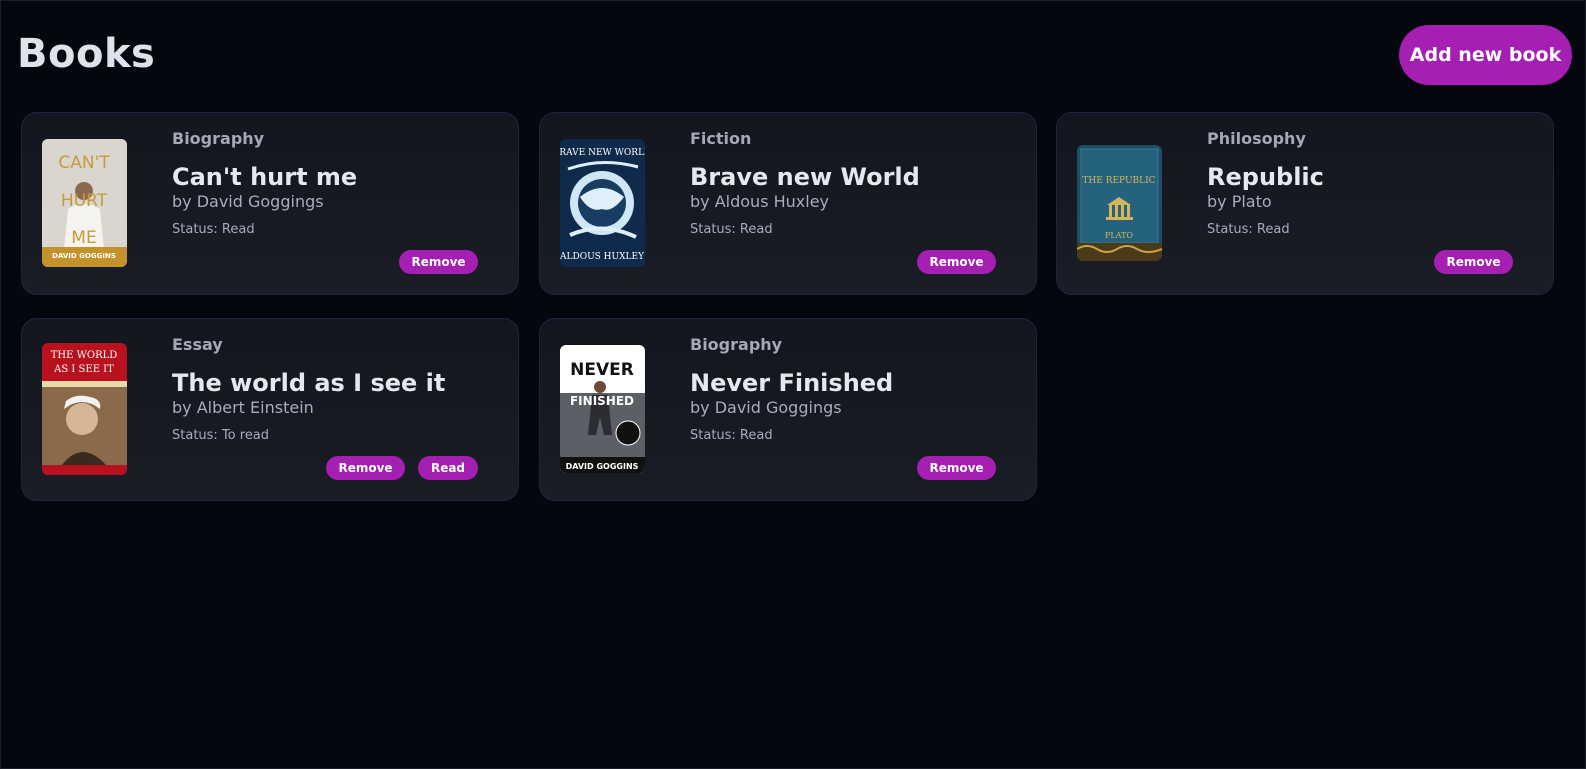 Image resolution: width=1586 pixels, height=769 pixels. I want to click on book-cover-image: BRAVE NEW WORLD ALDOUS HUXLEY, so click(602, 203).